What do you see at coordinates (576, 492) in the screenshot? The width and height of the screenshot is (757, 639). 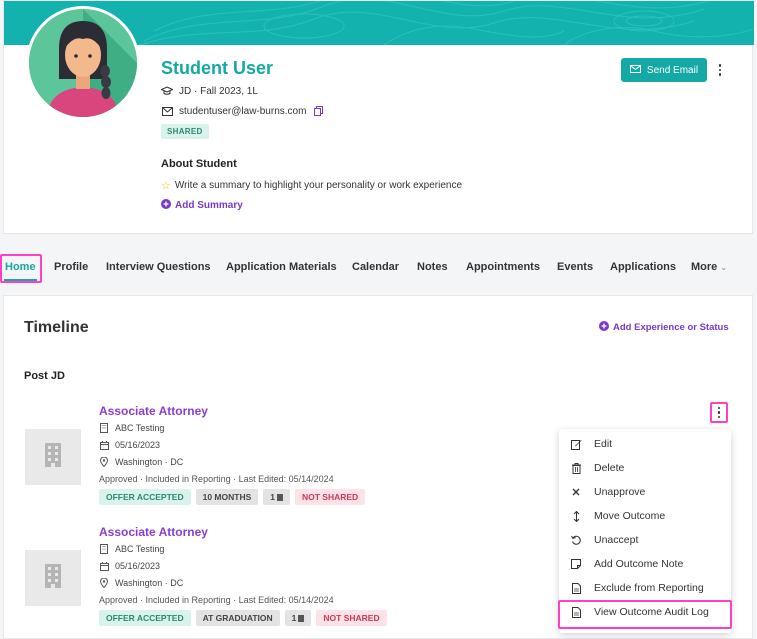 I see `x-icon` at bounding box center [576, 492].